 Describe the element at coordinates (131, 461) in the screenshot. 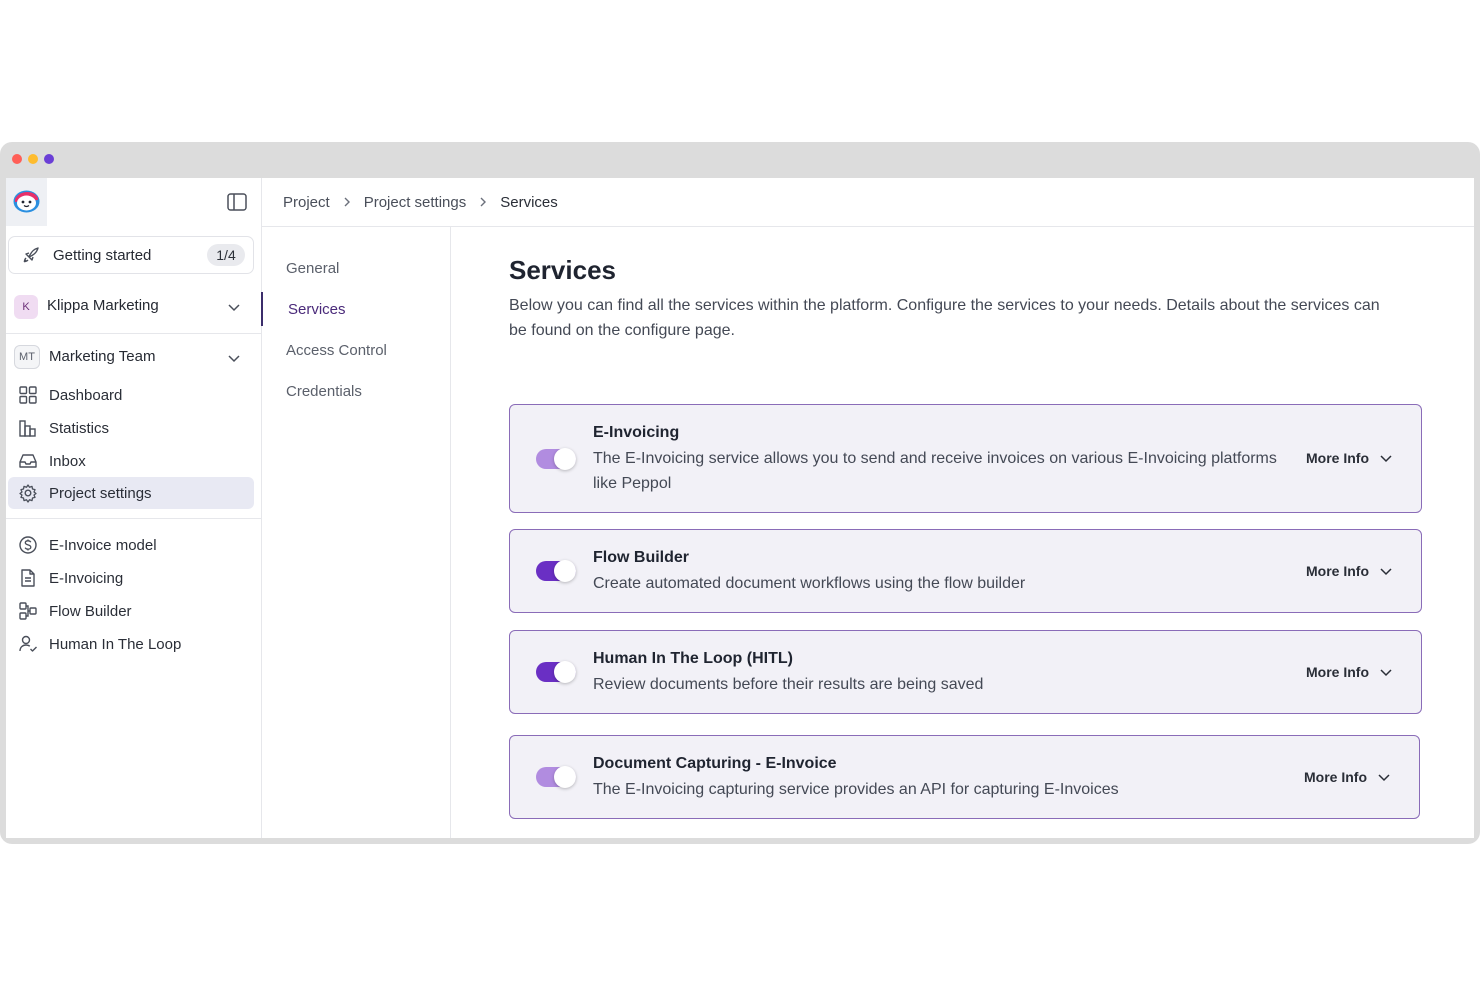

I see `sidebar-item-inbox: Inbox` at that location.